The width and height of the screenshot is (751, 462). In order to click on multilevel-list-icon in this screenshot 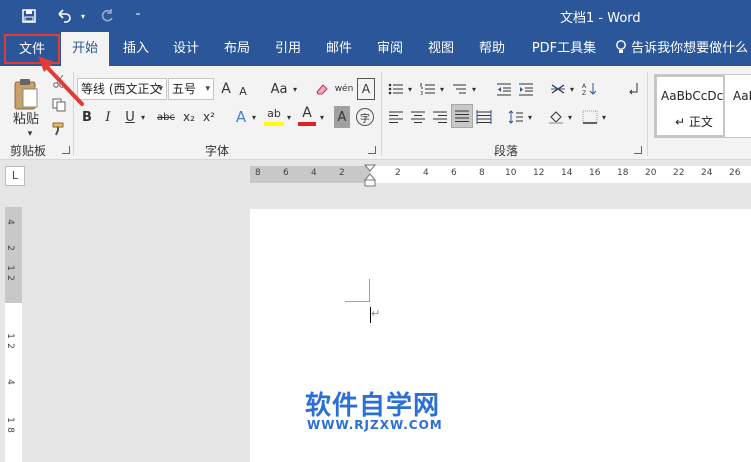, I will do `click(460, 89)`.